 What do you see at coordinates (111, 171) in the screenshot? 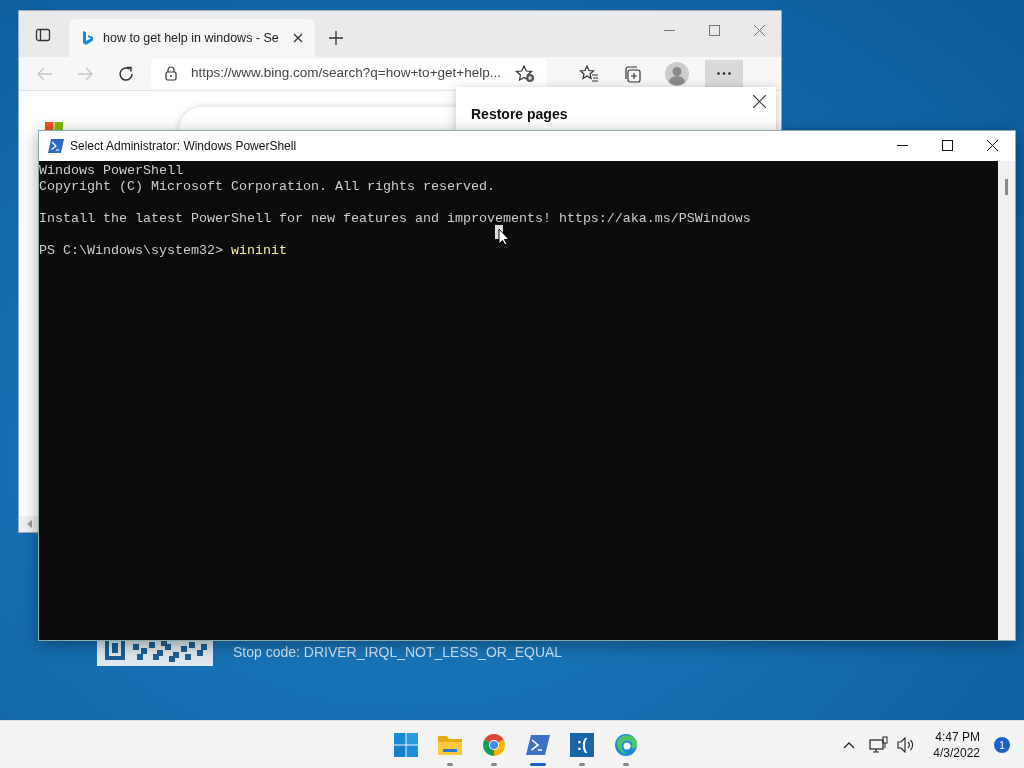
I see `console-line: Windows PowerShell` at bounding box center [111, 171].